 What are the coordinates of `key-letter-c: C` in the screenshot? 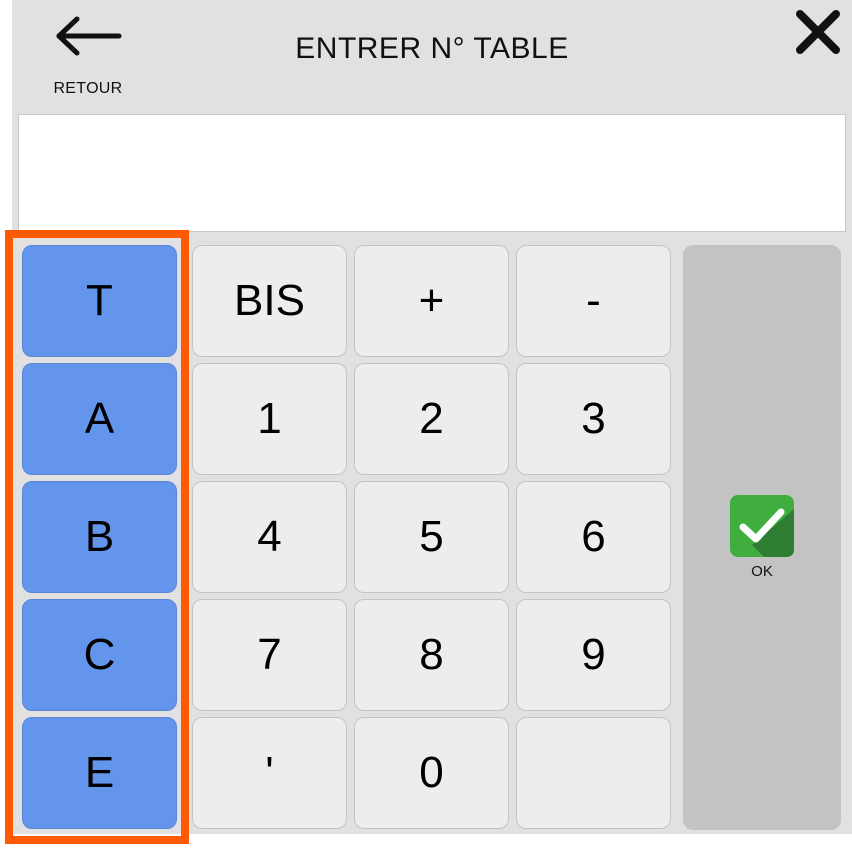 It's located at (99, 655).